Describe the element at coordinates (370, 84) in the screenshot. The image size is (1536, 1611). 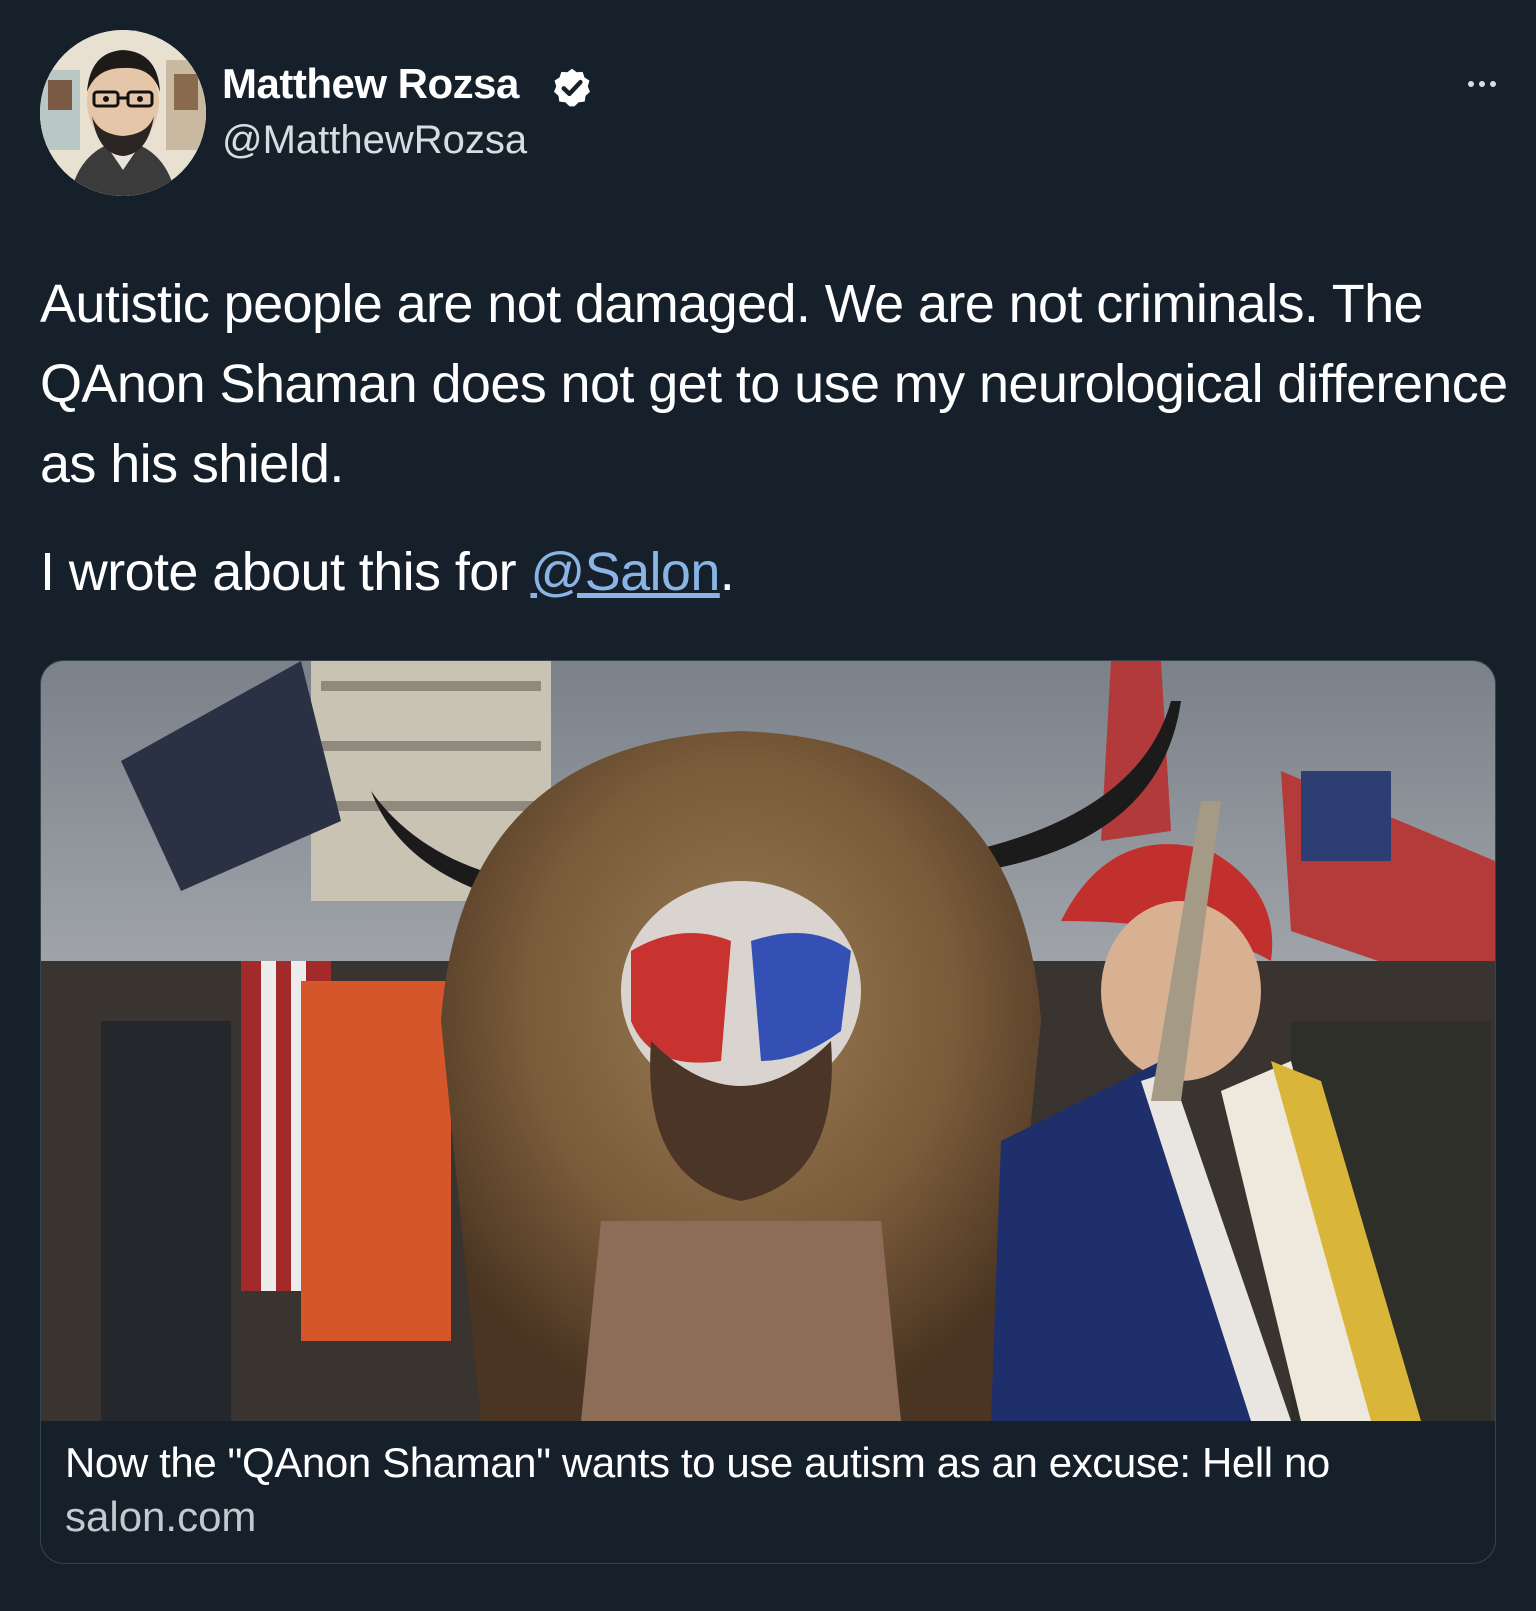
I see `author-name: Matthew Rozsa` at that location.